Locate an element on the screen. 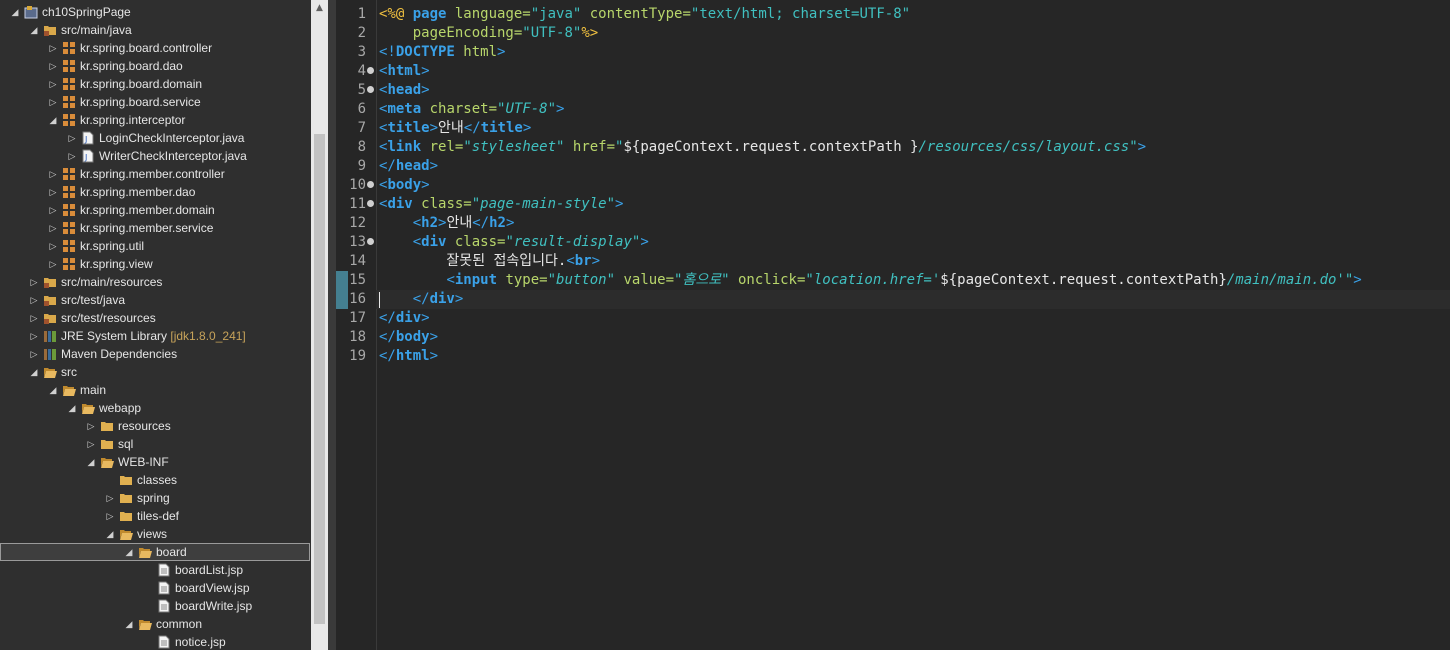  tree-item: ▷ src/test/java is located at coordinates (155, 300).